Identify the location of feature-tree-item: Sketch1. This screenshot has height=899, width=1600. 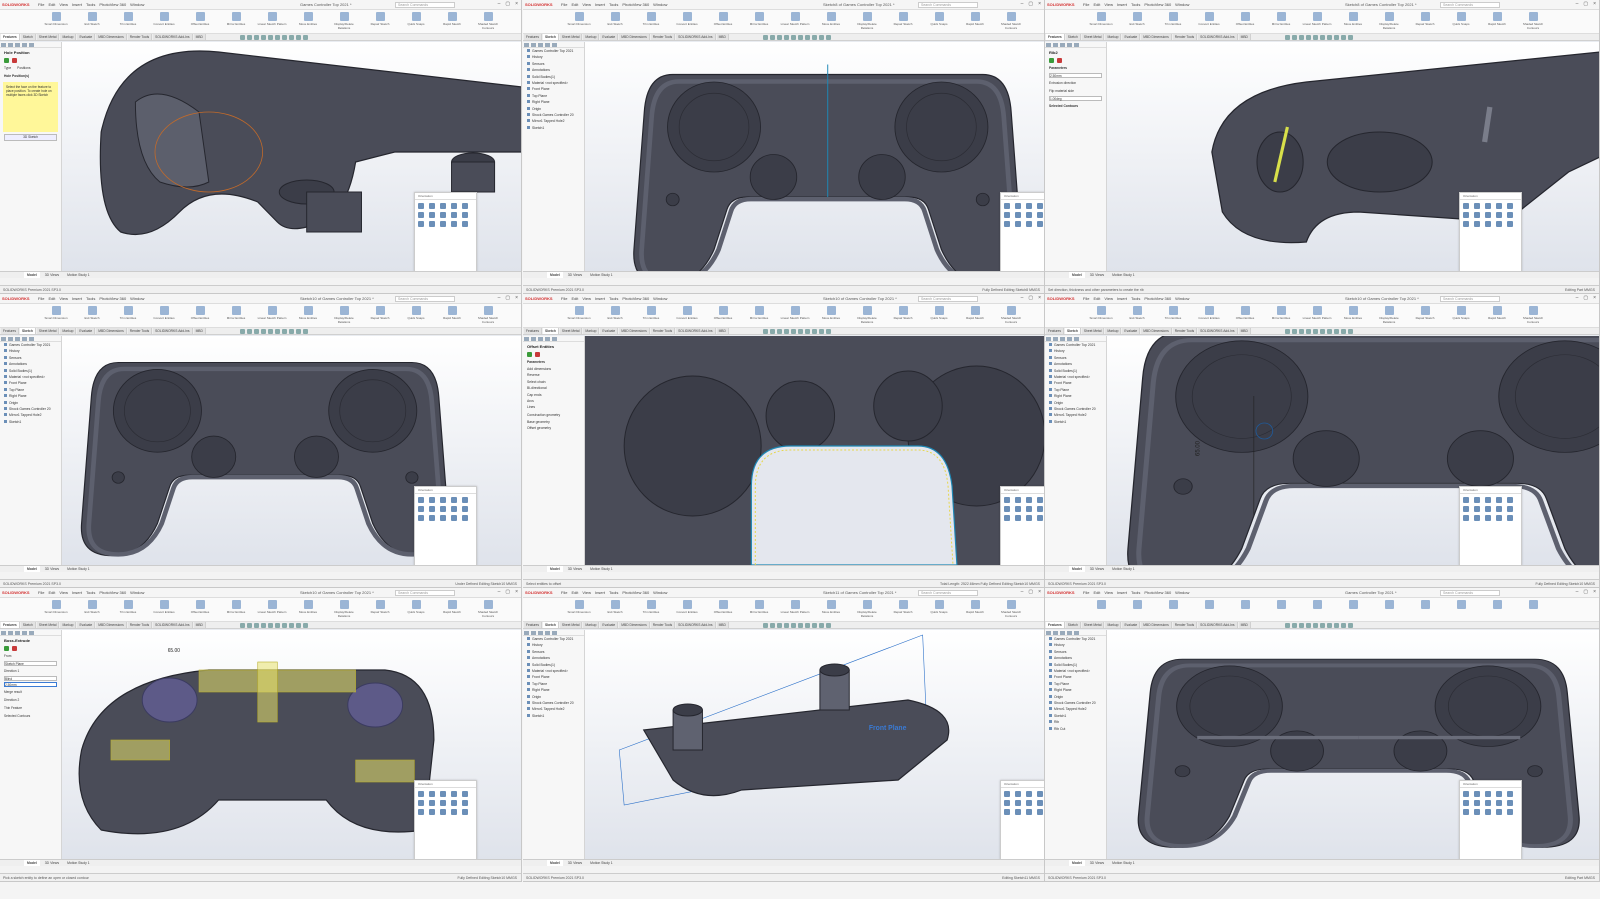
(30, 422).